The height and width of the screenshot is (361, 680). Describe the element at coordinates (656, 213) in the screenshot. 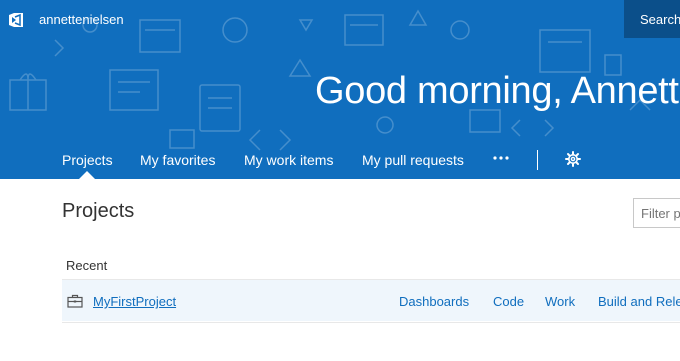

I see `filter-projects-input` at that location.